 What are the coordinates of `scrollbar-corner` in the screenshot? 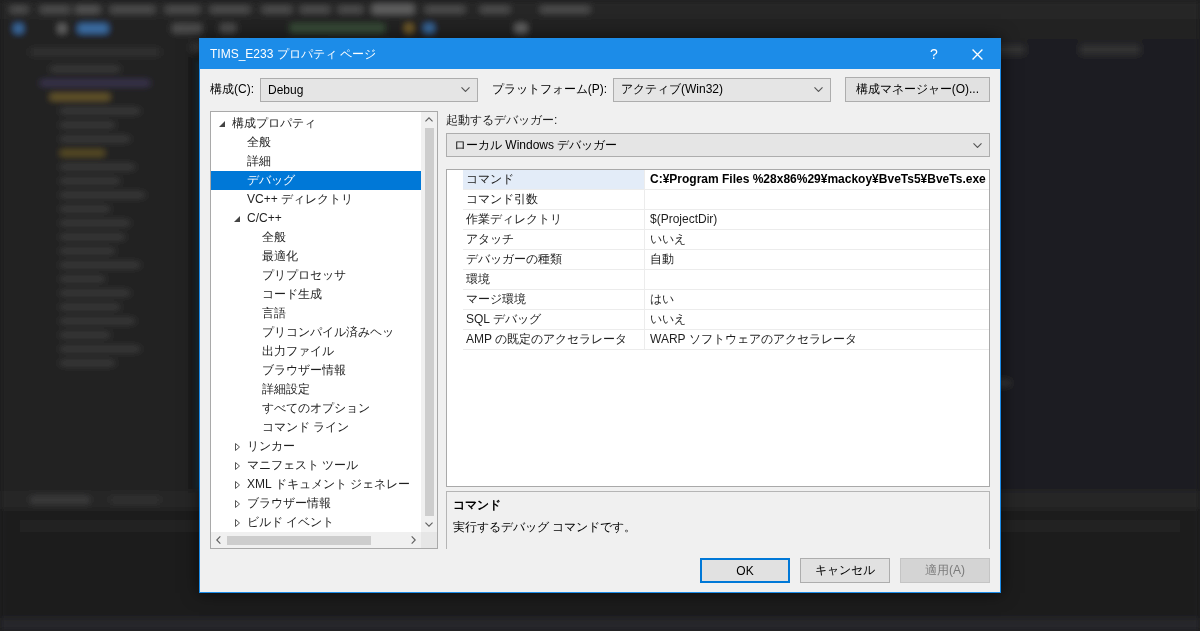 It's located at (429, 540).